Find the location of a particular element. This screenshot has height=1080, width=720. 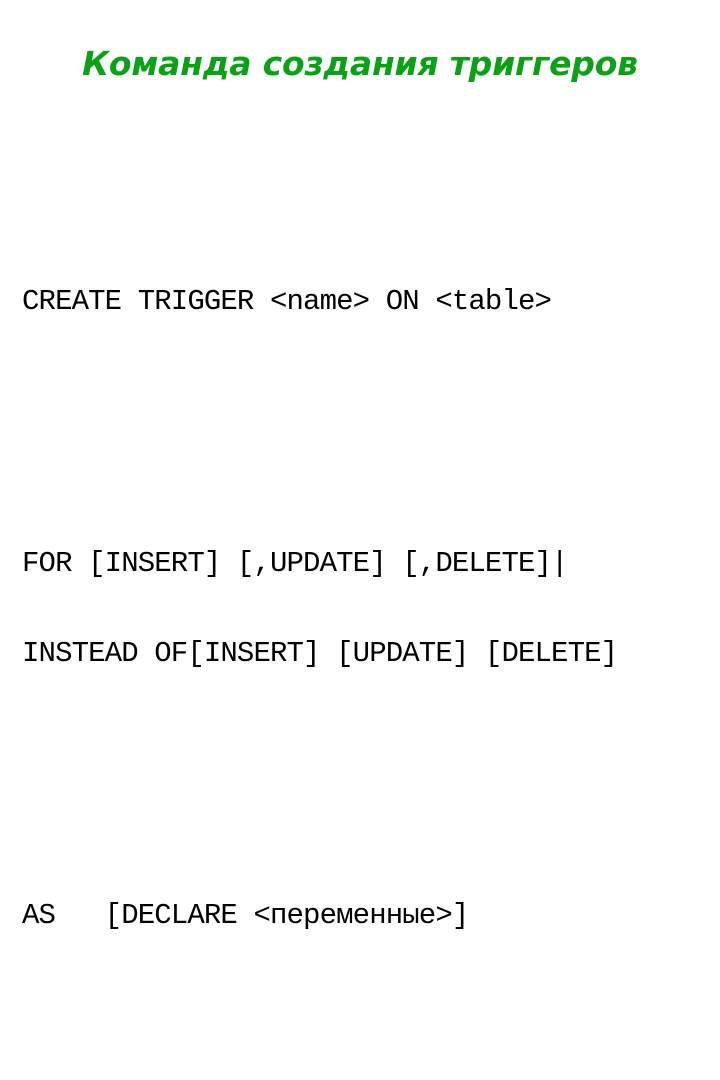

code-paragraph-create-trigger-header: CREATE TRIGGER <name> ON <table> is located at coordinates (360, 302).